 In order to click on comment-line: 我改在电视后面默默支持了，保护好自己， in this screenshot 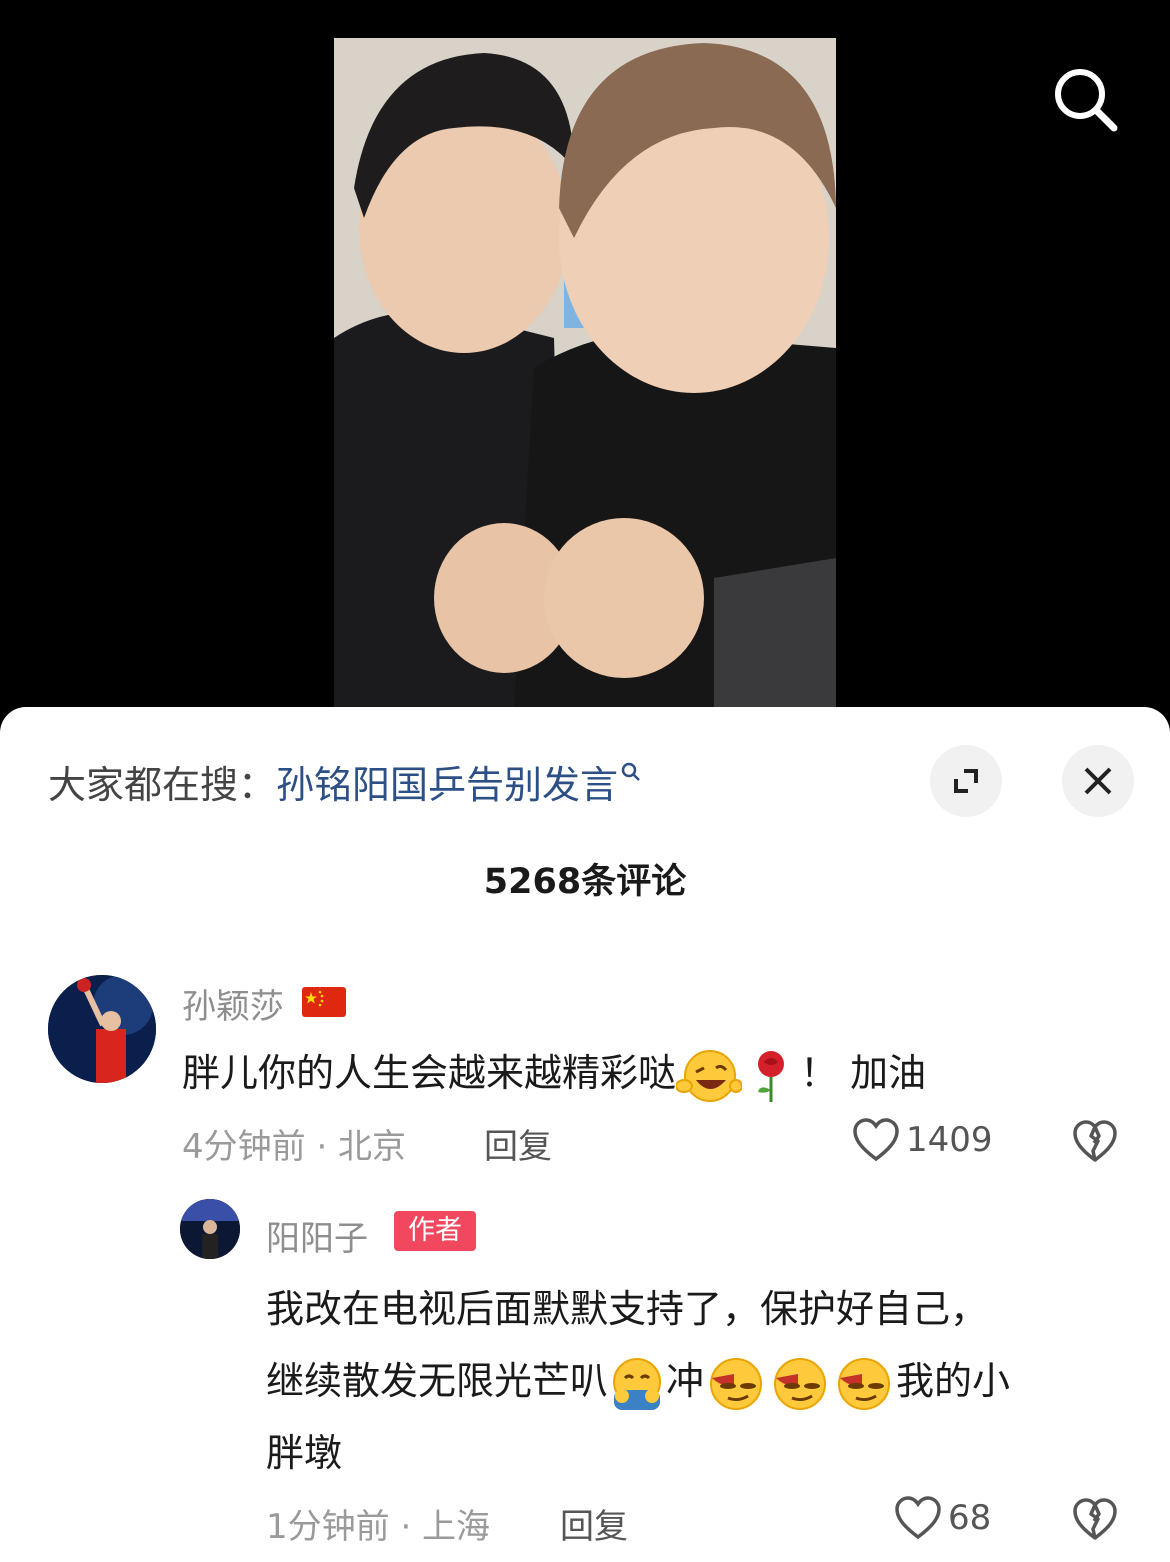, I will do `click(627, 1309)`.